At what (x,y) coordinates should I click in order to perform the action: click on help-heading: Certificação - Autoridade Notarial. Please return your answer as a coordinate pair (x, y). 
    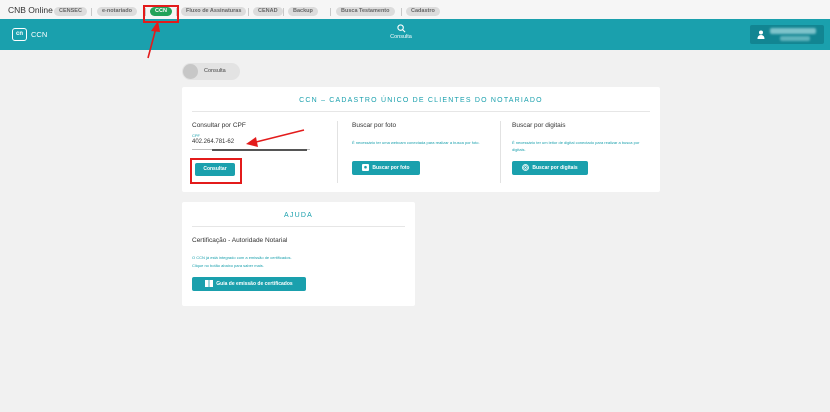
    Looking at the image, I should click on (240, 240).